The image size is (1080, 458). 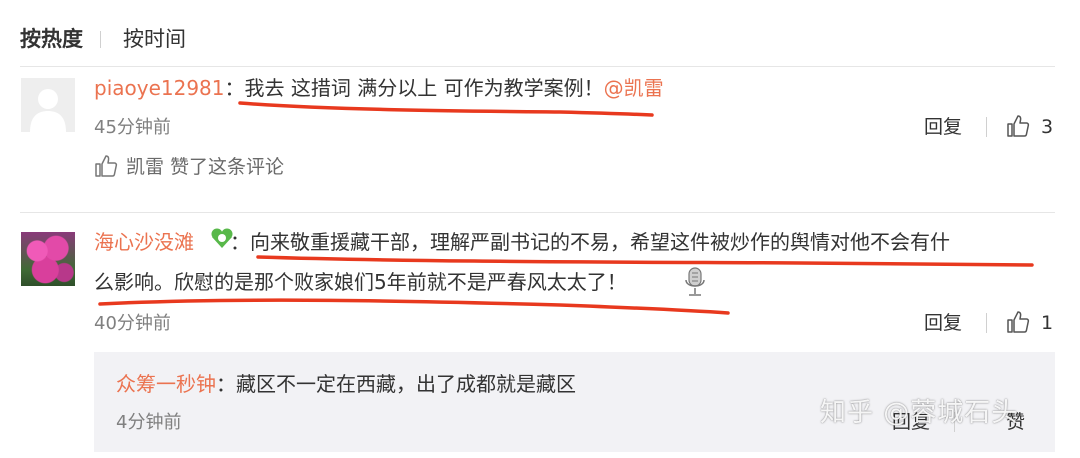 I want to click on voice-mic-icon, so click(x=695, y=281).